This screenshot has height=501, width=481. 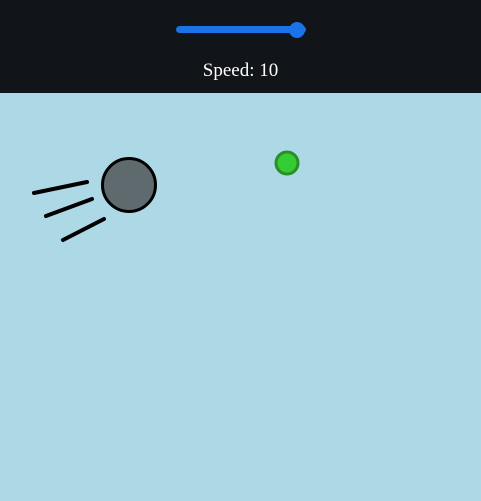 What do you see at coordinates (69, 207) in the screenshot?
I see `motion-line-middle` at bounding box center [69, 207].